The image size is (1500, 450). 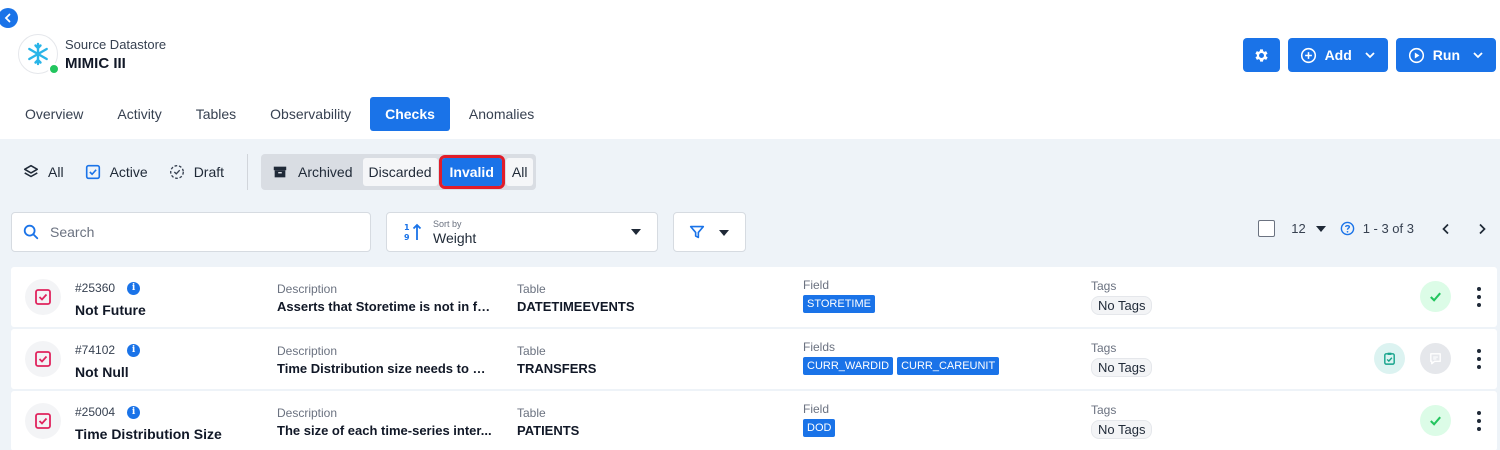 What do you see at coordinates (948, 366) in the screenshot?
I see `field-chip: CURR_CAREUNIT` at bounding box center [948, 366].